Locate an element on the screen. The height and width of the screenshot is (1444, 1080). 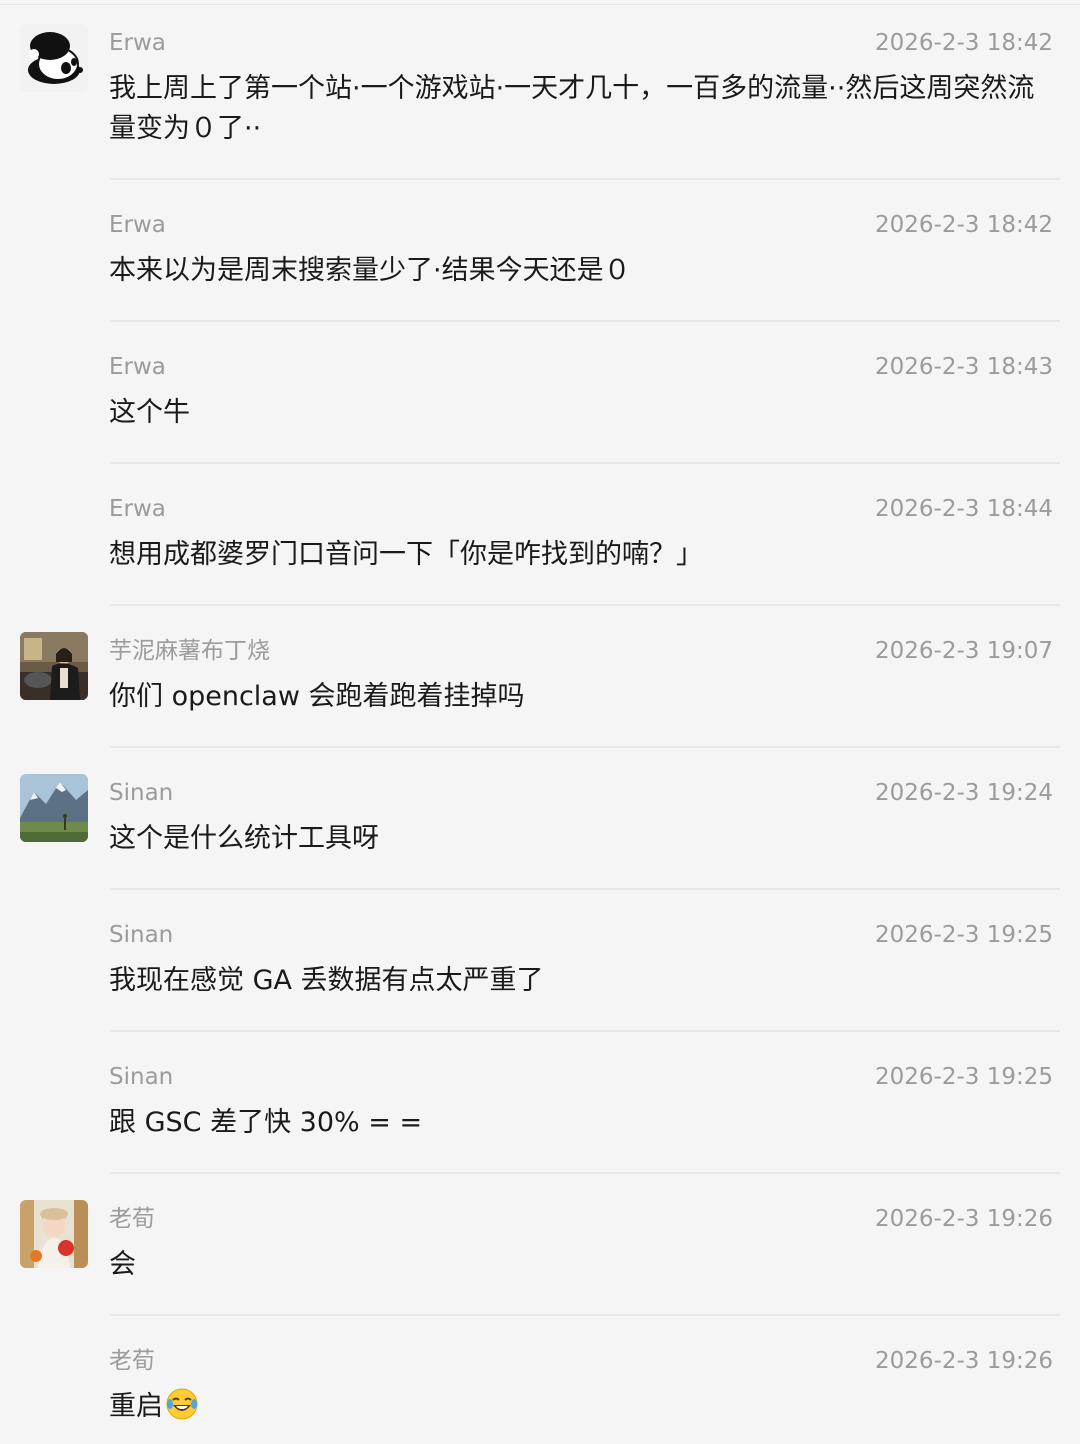
message-item: Sinan 2026-2-3 19:24 这个是什么统计工具呀 is located at coordinates (540, 820).